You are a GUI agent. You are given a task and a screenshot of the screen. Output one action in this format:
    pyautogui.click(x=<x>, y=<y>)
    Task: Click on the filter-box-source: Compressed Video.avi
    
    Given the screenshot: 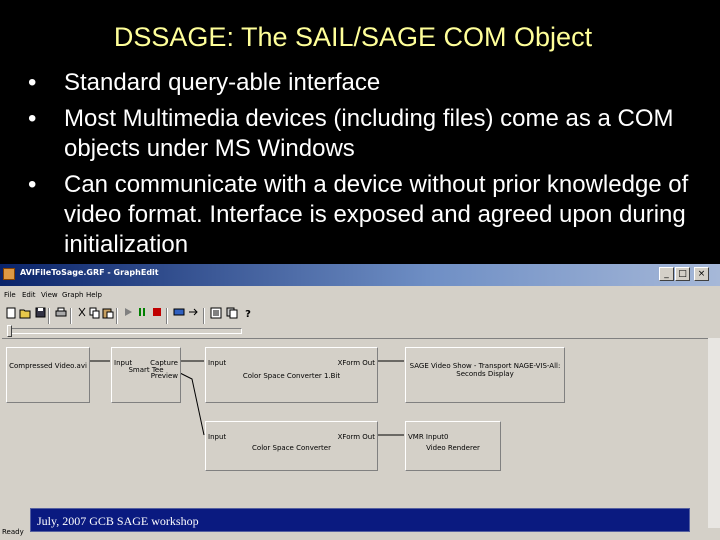 What is the action you would take?
    pyautogui.click(x=48, y=375)
    